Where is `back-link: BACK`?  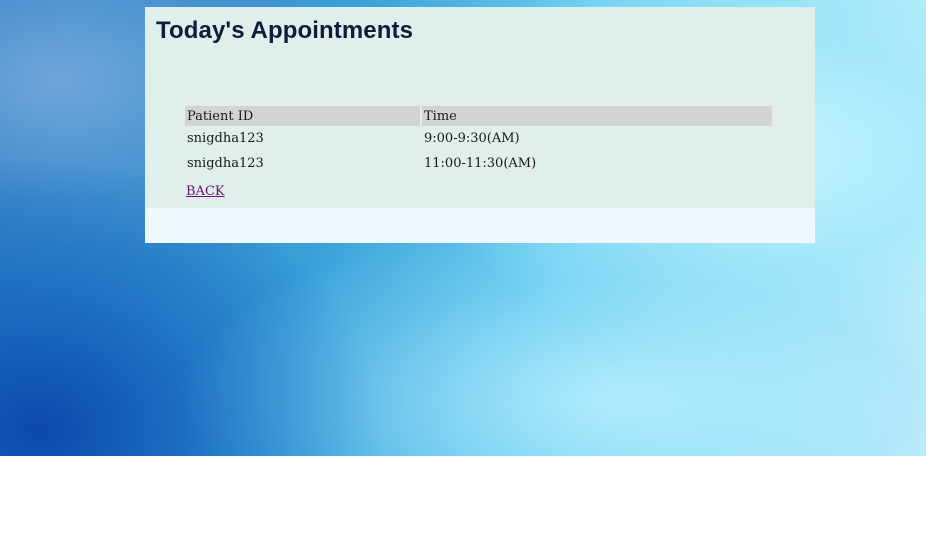 back-link: BACK is located at coordinates (205, 191).